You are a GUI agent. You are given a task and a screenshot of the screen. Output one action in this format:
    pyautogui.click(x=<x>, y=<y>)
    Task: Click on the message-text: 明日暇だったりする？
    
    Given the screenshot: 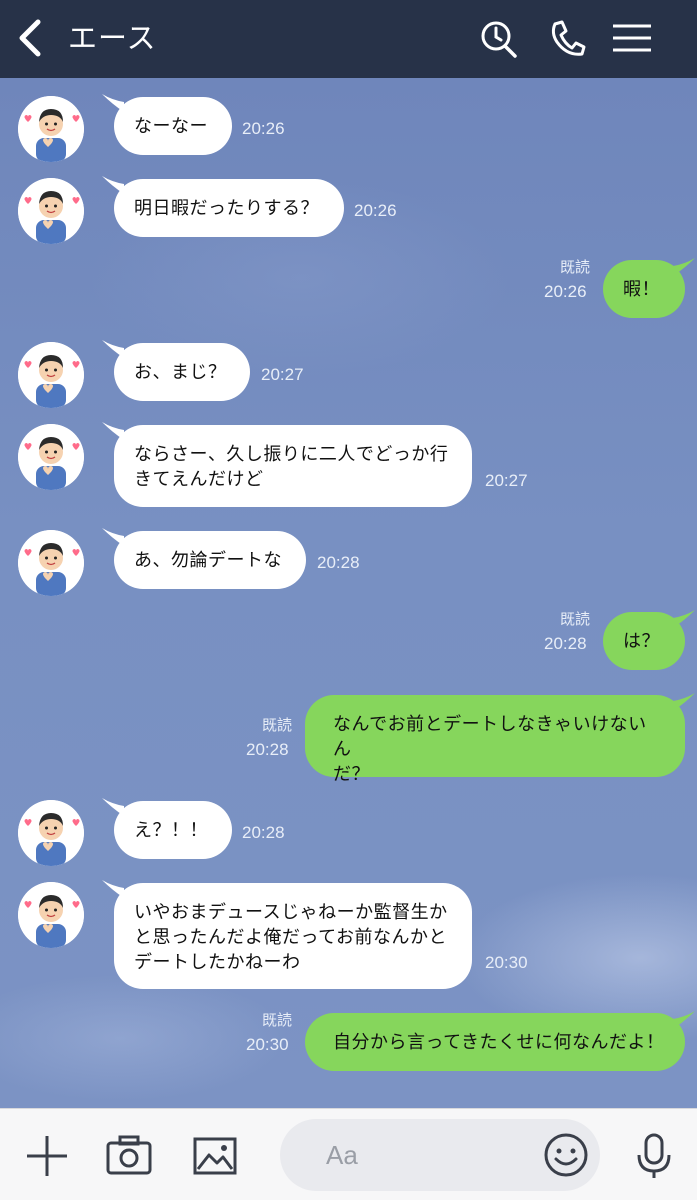 What is the action you would take?
    pyautogui.click(x=226, y=208)
    